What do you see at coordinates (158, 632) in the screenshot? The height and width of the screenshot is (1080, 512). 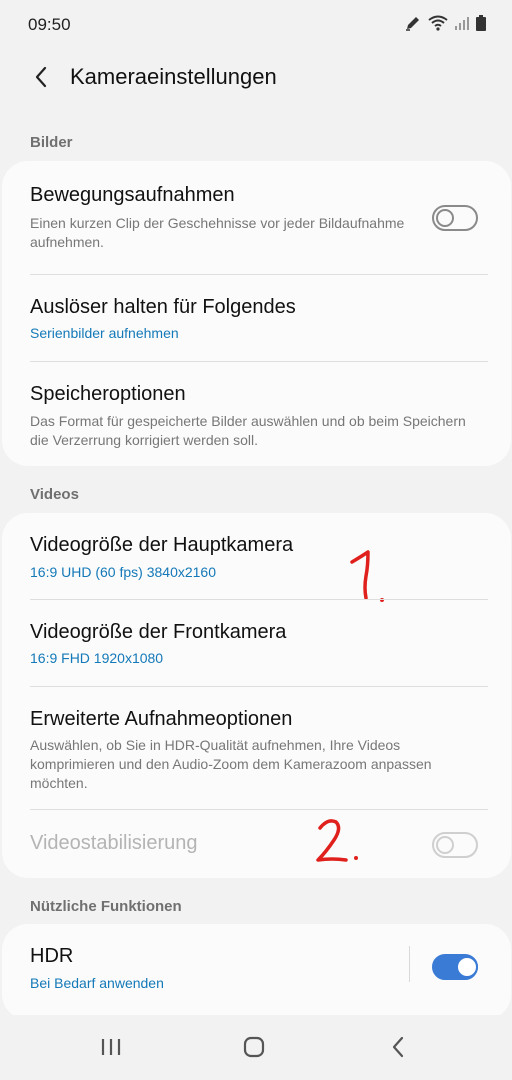 I see `setting-title: Videogröße der Frontkamera` at bounding box center [158, 632].